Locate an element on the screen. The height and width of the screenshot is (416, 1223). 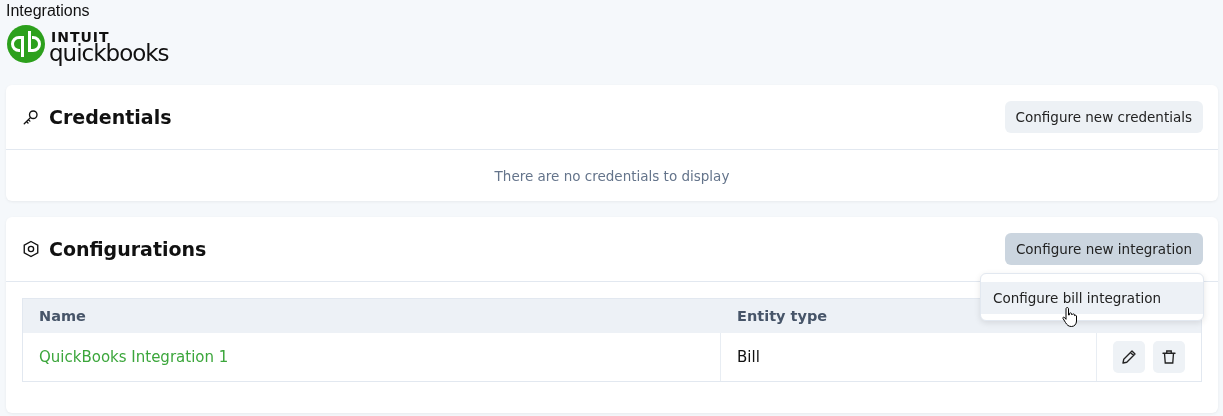
hexagon-icon is located at coordinates (31, 249).